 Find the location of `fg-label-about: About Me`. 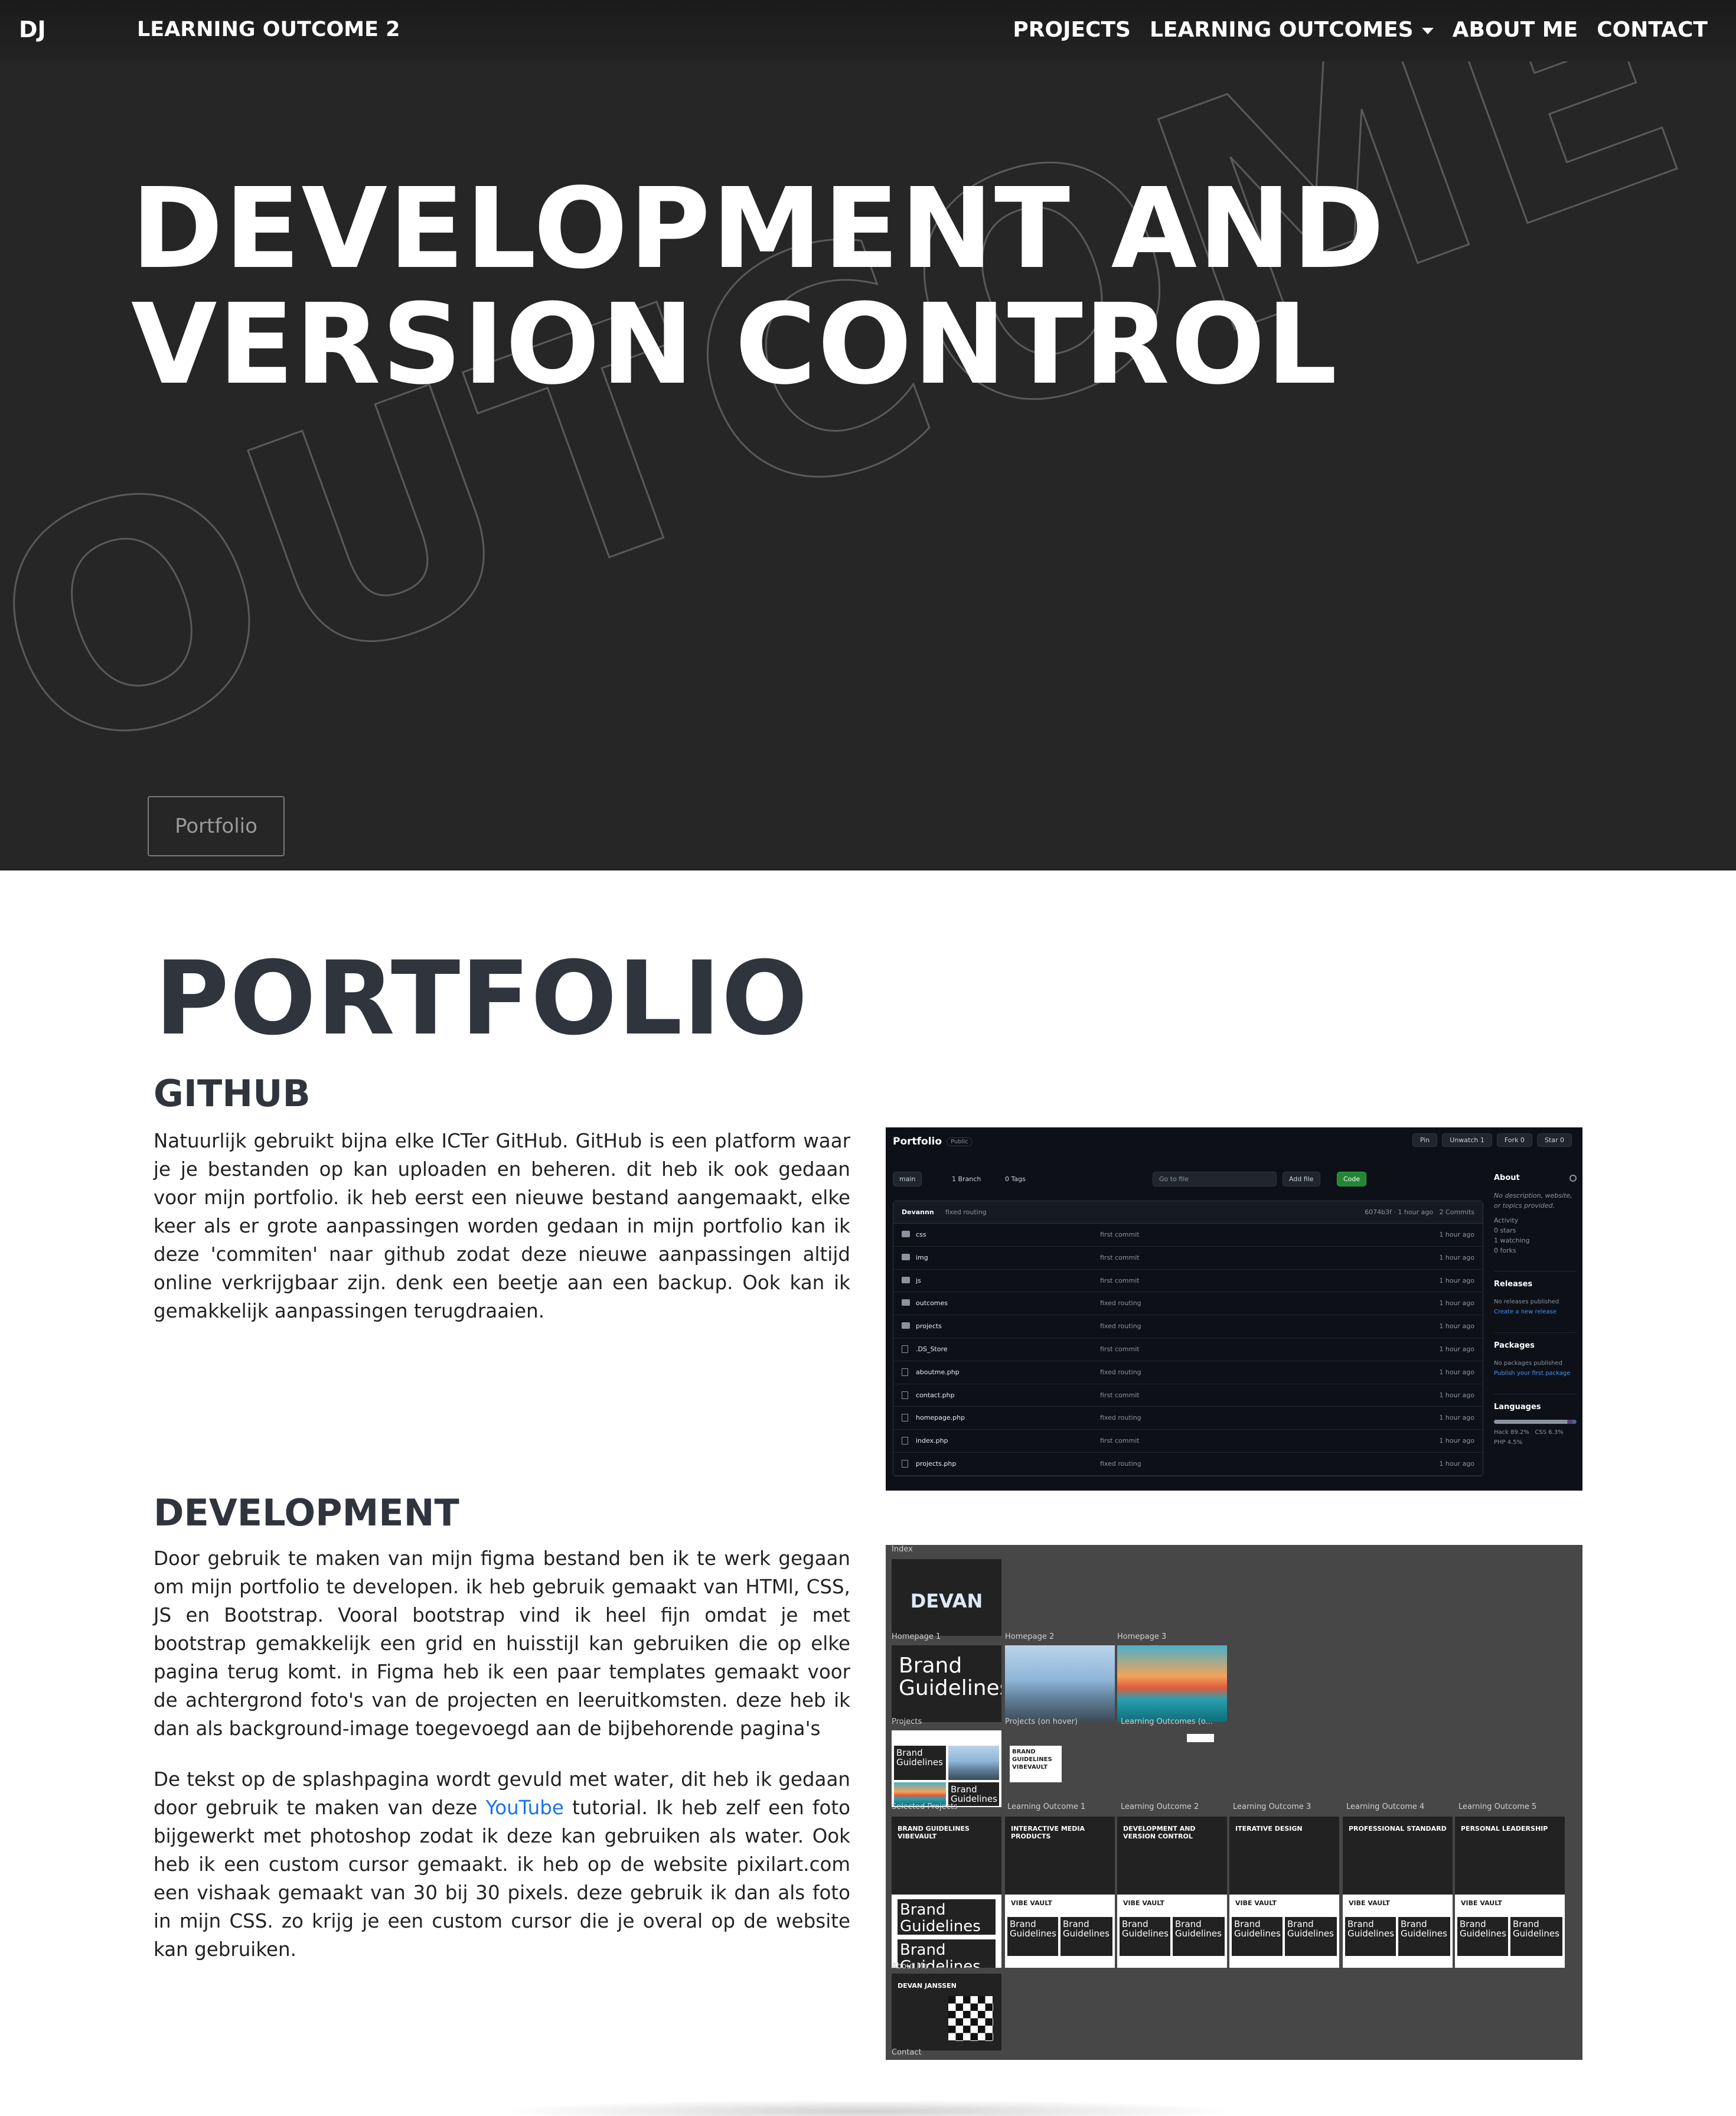

fg-label-about: About Me is located at coordinates (910, 1966).